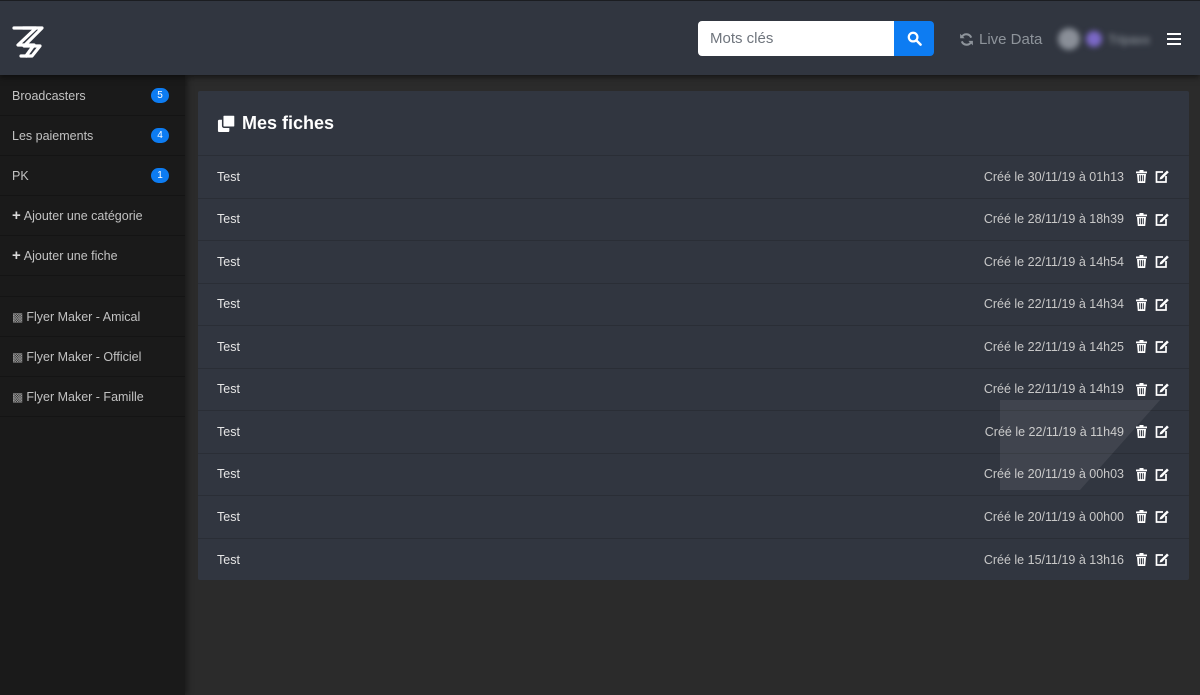 The image size is (1200, 695). What do you see at coordinates (1174, 39) in the screenshot?
I see `hamburger-menu-icon` at bounding box center [1174, 39].